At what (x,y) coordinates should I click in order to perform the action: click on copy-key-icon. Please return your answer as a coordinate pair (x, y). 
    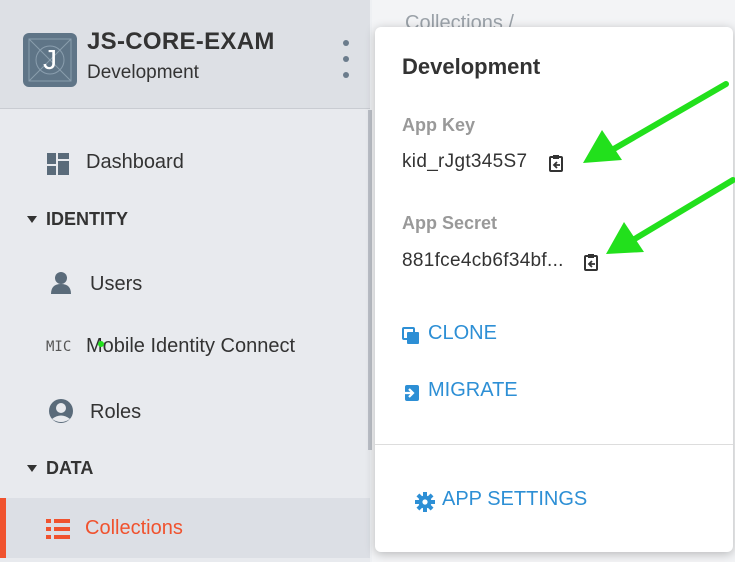
    Looking at the image, I should click on (557, 163).